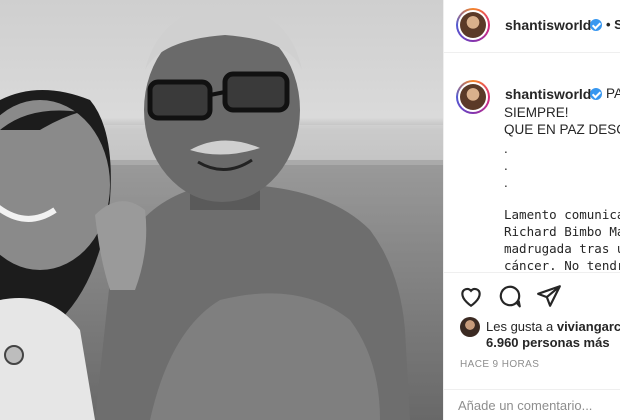 This screenshot has height=420, width=620. I want to click on caption-line-first: PA, so click(613, 93).